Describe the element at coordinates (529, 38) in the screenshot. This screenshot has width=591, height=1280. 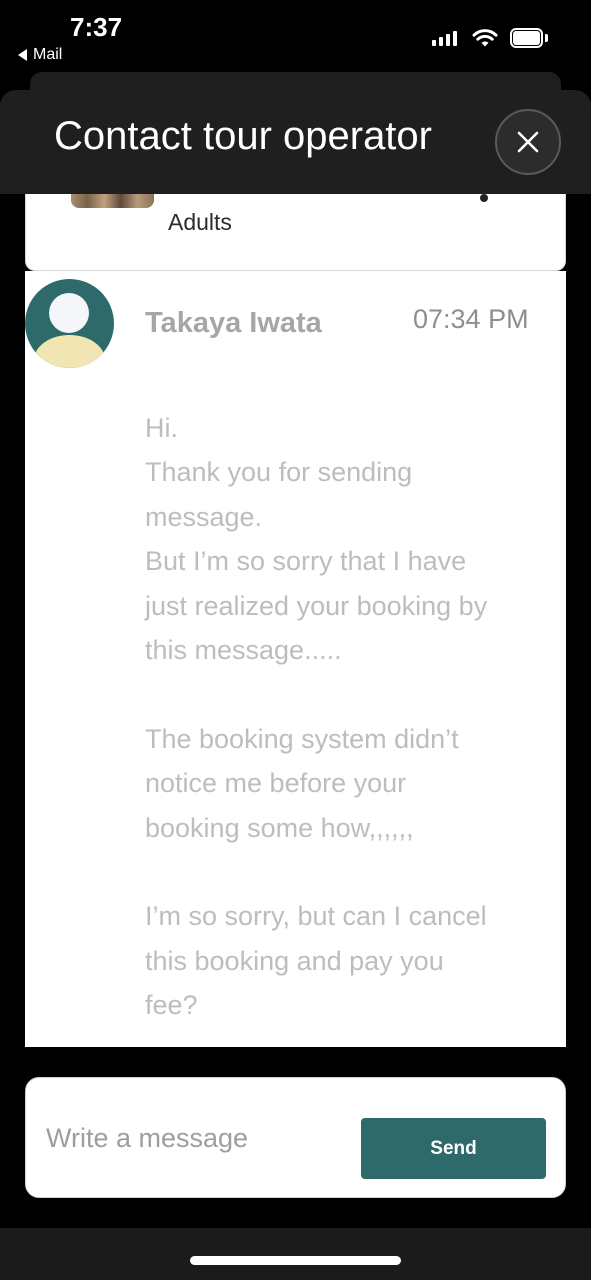
I see `battery-icon` at that location.